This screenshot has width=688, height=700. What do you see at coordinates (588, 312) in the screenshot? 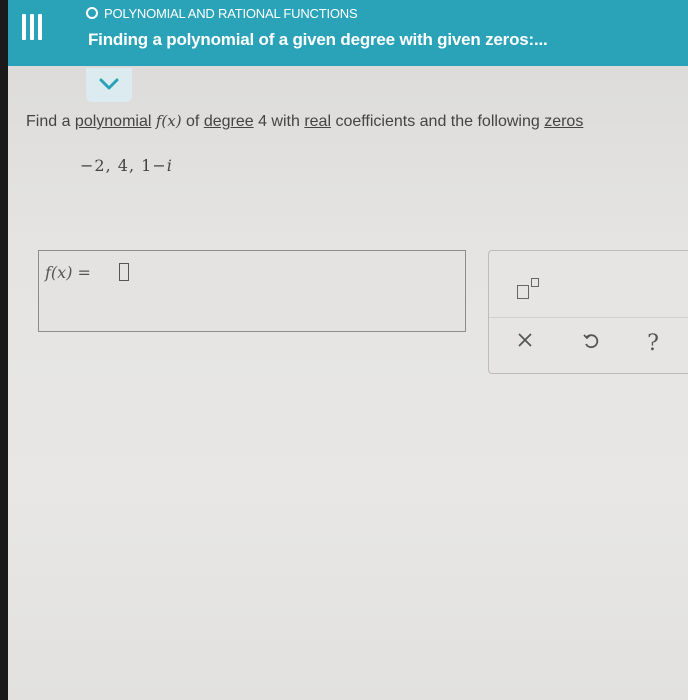
I see `math-tools-panel: ?` at bounding box center [588, 312].